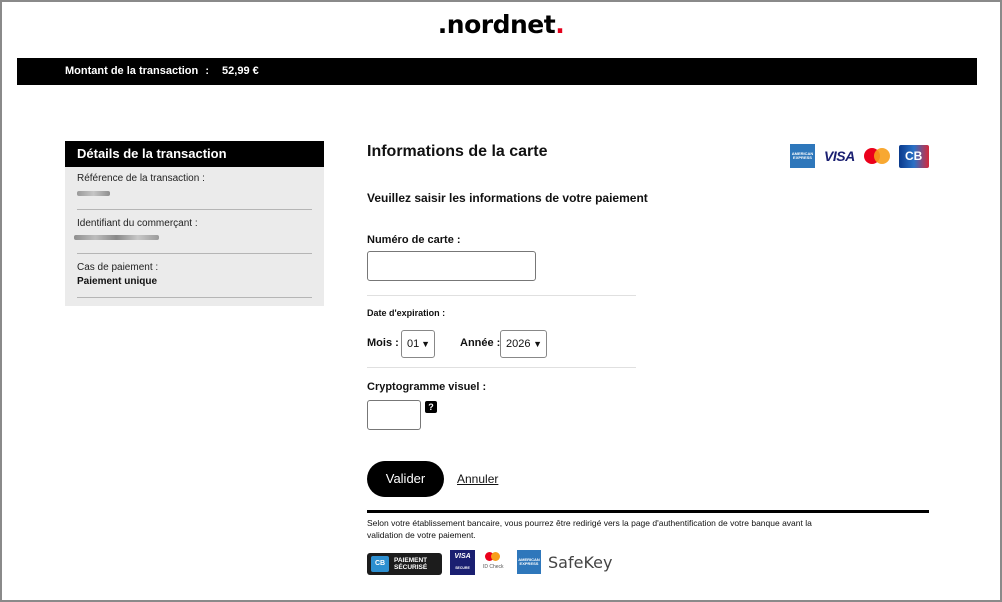 This screenshot has height=602, width=1002. What do you see at coordinates (495, 563) in the screenshot?
I see `mastercard-id-check-badge: ID Check` at bounding box center [495, 563].